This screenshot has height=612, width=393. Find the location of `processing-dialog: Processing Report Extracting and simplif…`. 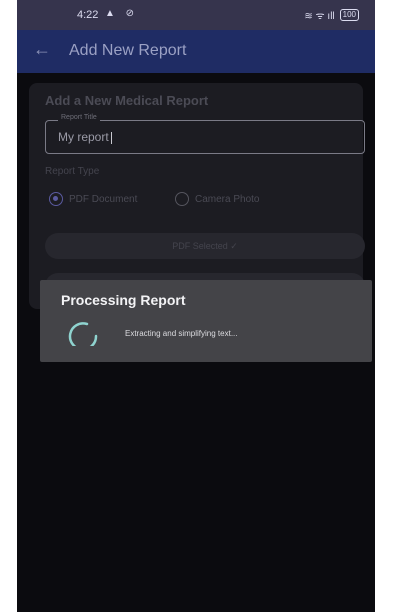

processing-dialog: Processing Report Extracting and simplif… is located at coordinates (206, 321).